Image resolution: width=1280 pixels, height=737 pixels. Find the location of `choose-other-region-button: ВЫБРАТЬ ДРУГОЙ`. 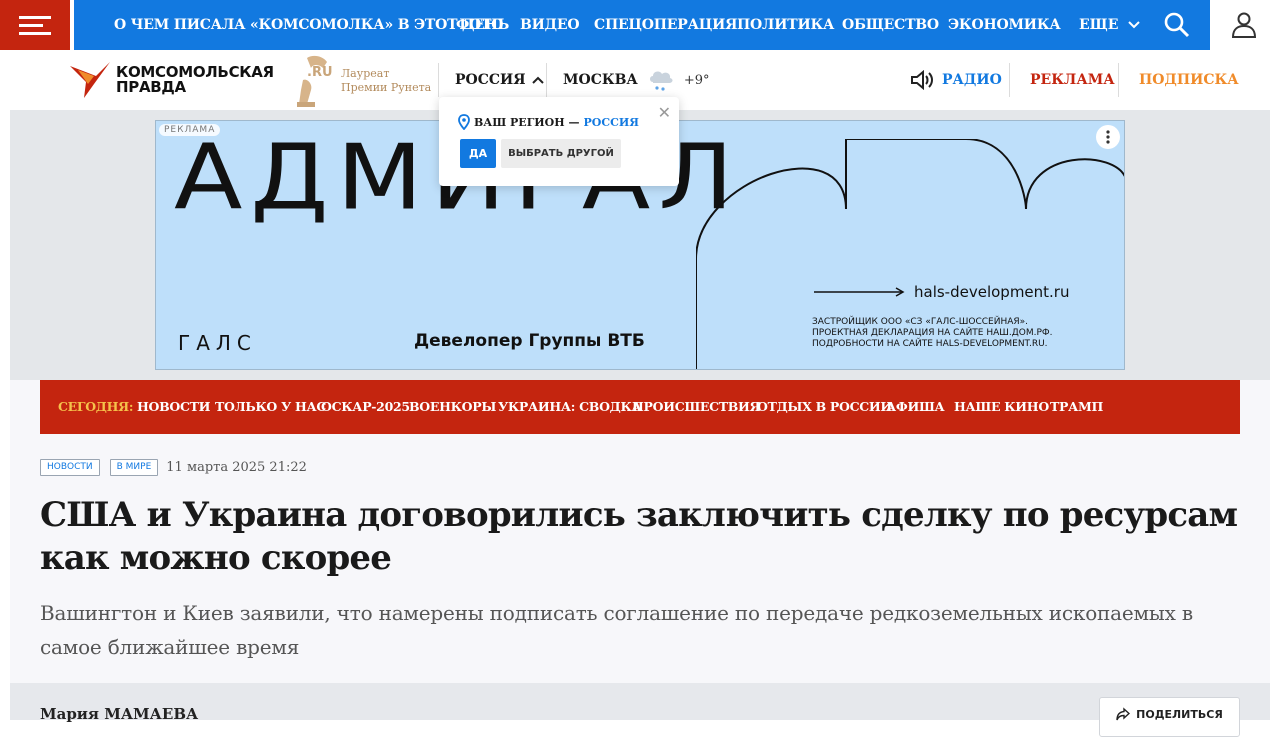

choose-other-region-button: ВЫБРАТЬ ДРУГОЙ is located at coordinates (561, 153).